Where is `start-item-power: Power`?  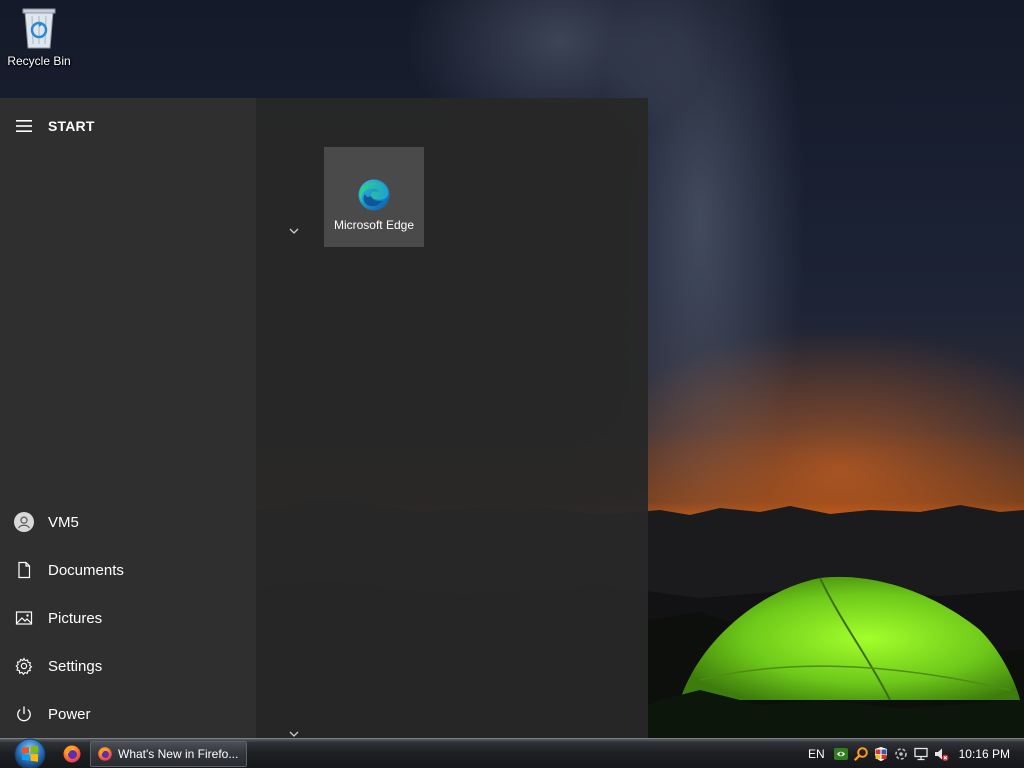 start-item-power: Power is located at coordinates (128, 714).